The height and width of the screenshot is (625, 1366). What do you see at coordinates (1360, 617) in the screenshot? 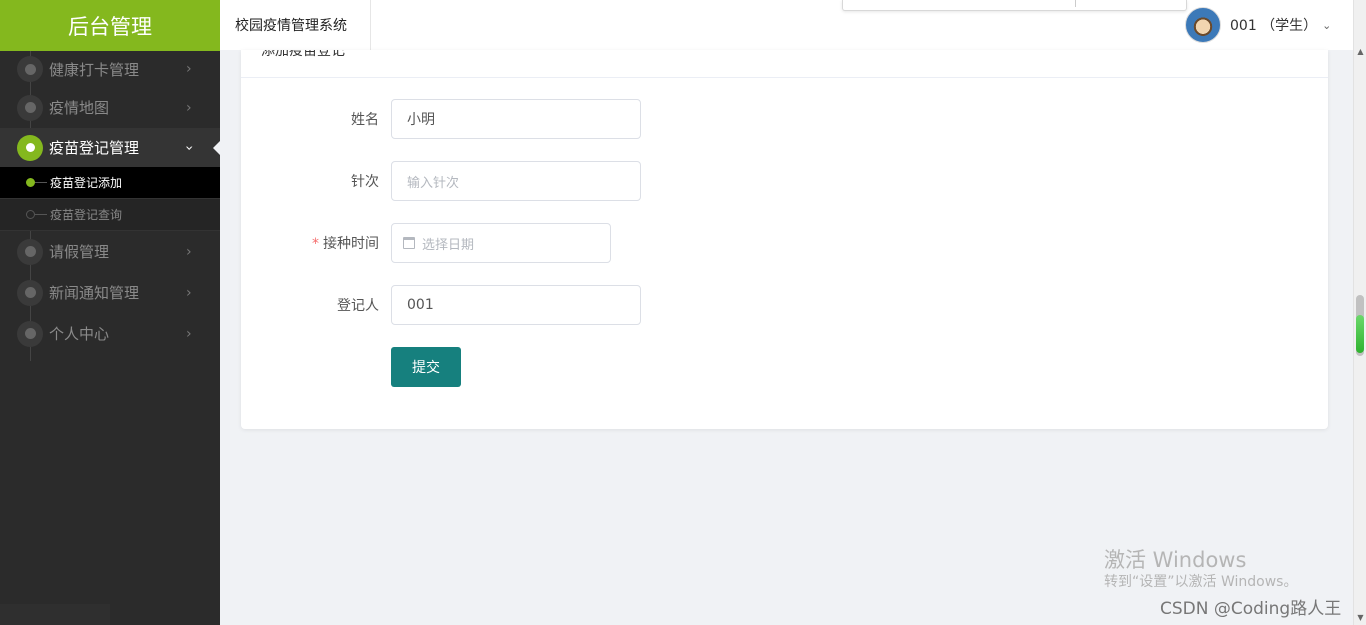
I see `scroll-down-icon: ▼` at bounding box center [1360, 617].